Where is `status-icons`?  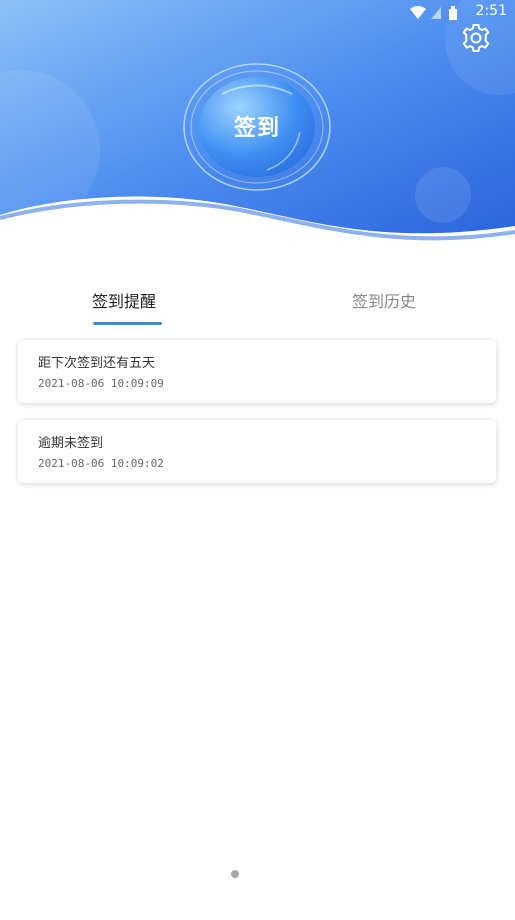
status-icons is located at coordinates (434, 15).